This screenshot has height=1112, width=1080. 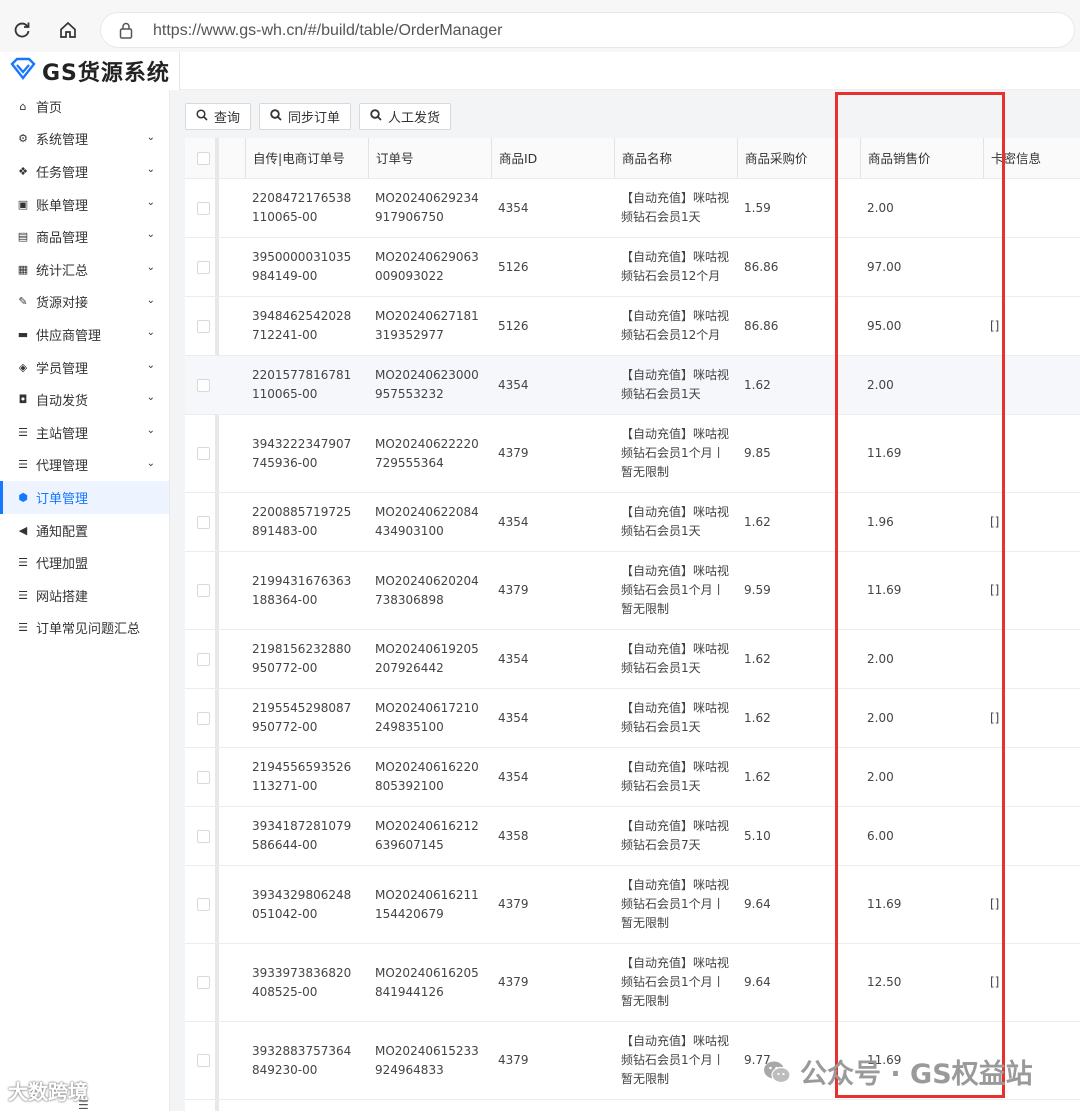 What do you see at coordinates (84, 562) in the screenshot?
I see `sidebar-item-14: ☰ 代理加盟` at bounding box center [84, 562].